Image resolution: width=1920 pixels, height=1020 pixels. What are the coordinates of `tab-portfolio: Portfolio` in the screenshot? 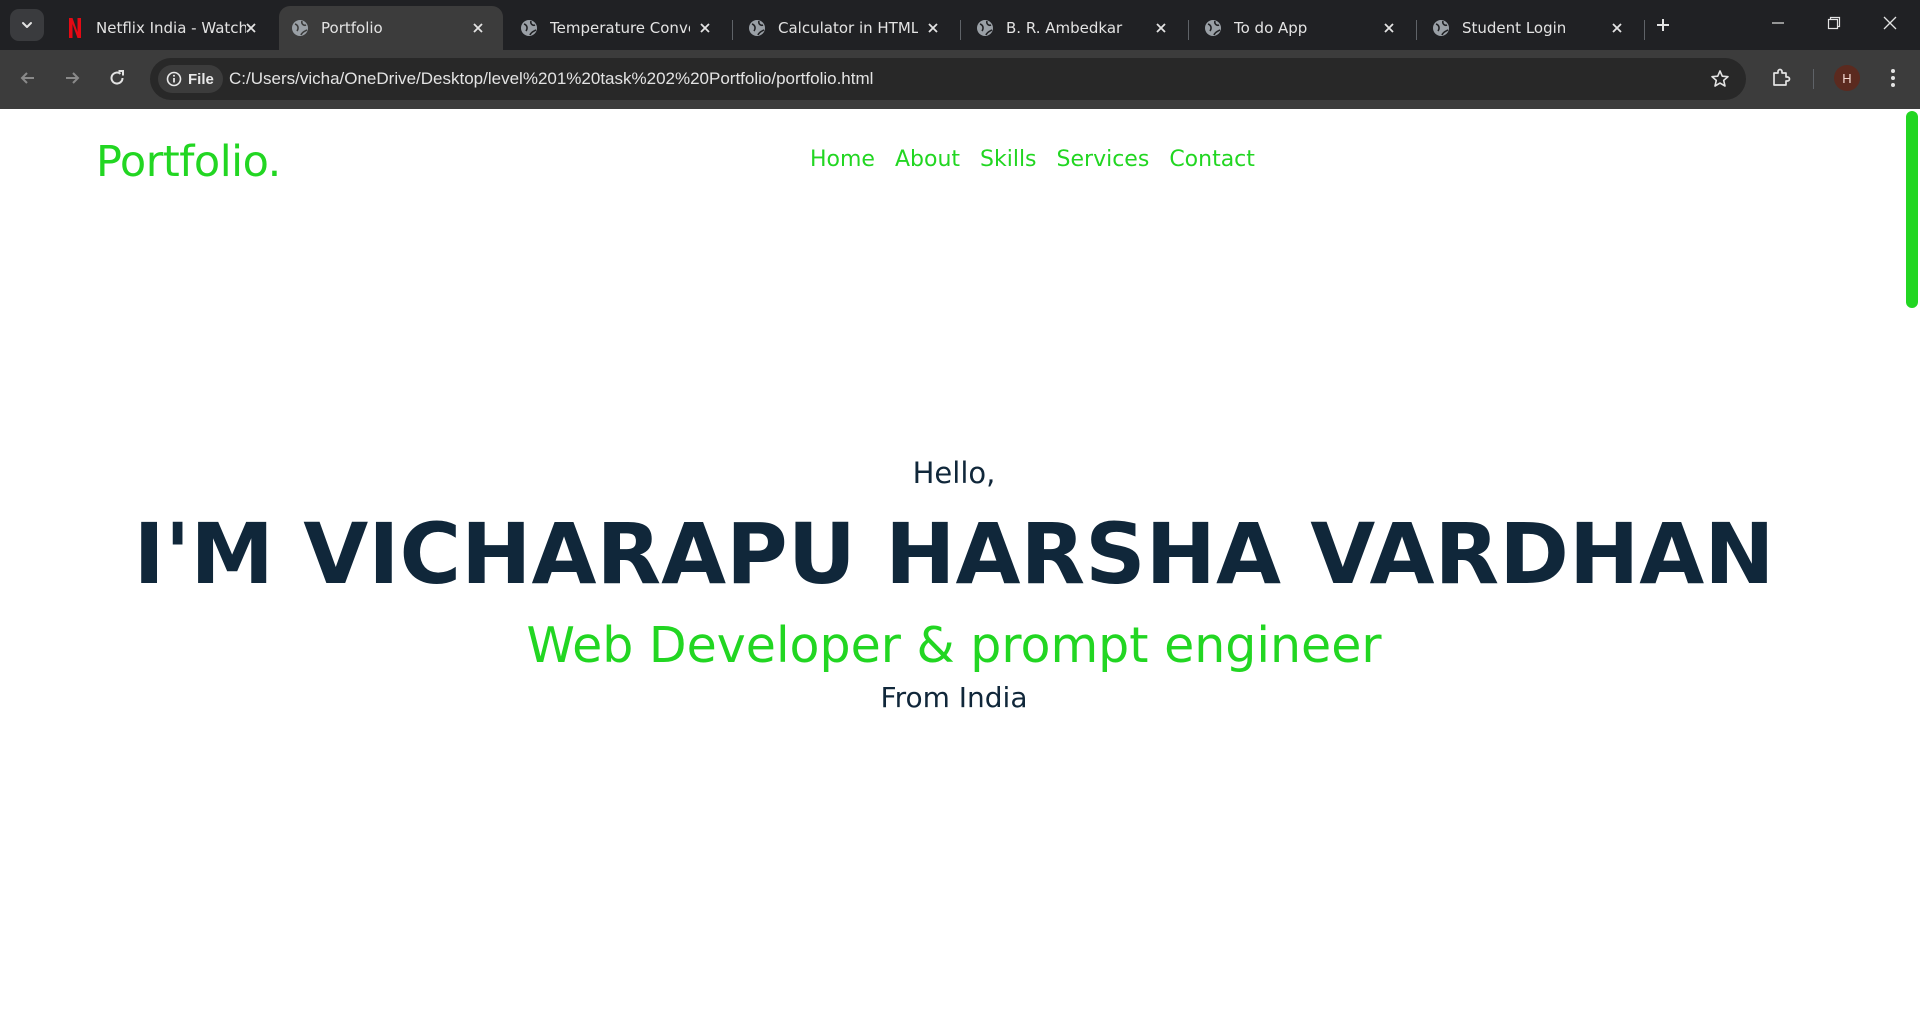 It's located at (391, 28).